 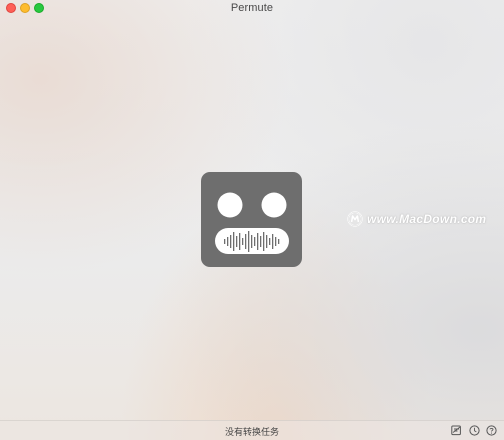 What do you see at coordinates (491, 430) in the screenshot?
I see `help-icon` at bounding box center [491, 430].